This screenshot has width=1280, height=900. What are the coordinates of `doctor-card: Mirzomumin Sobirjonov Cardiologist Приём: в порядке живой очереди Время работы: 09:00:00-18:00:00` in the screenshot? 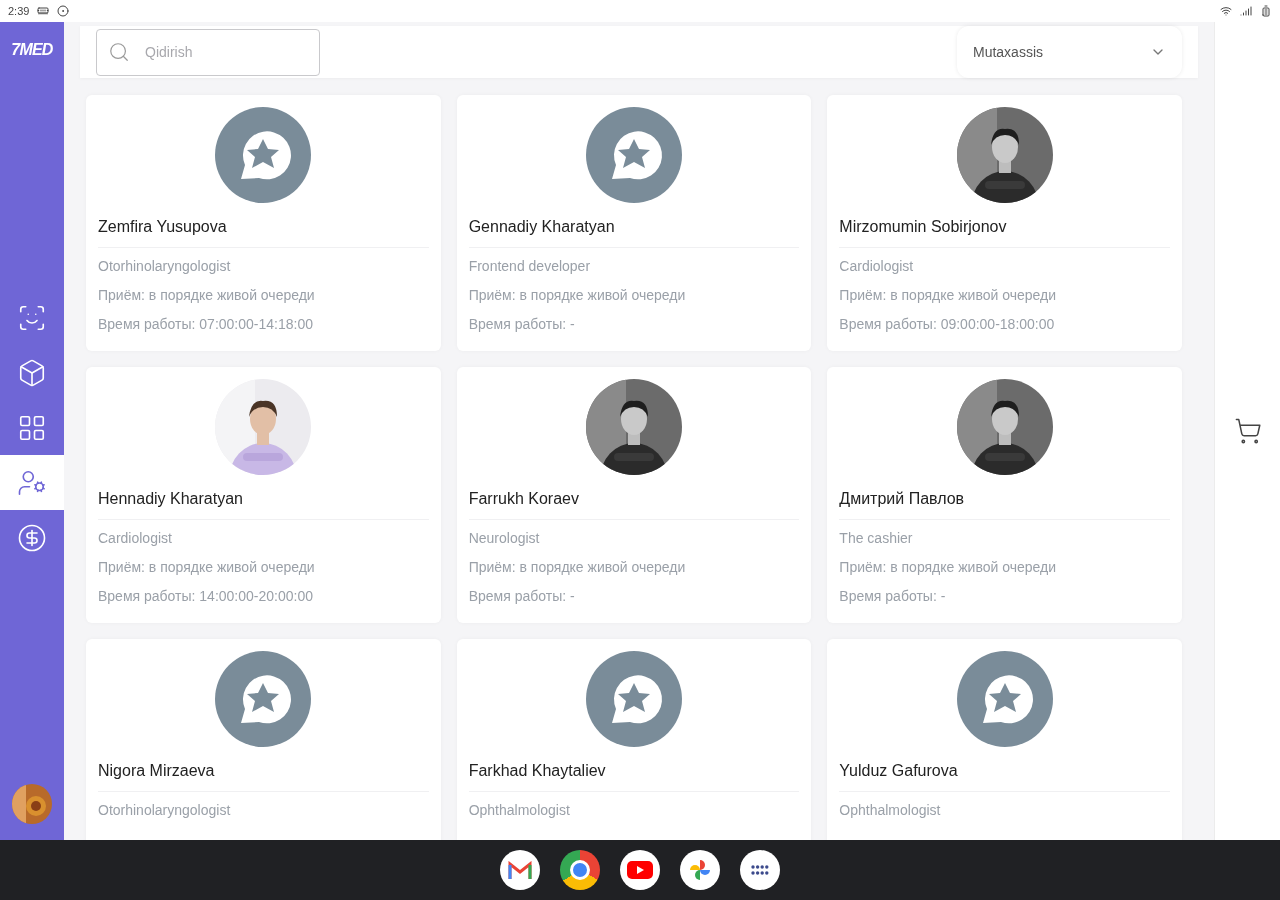 It's located at (1004, 223).